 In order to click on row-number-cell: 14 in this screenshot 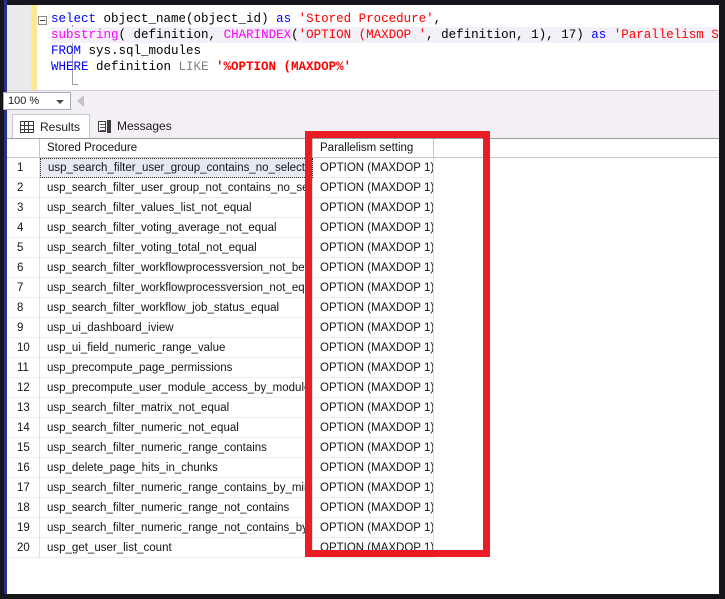, I will do `click(23, 428)`.